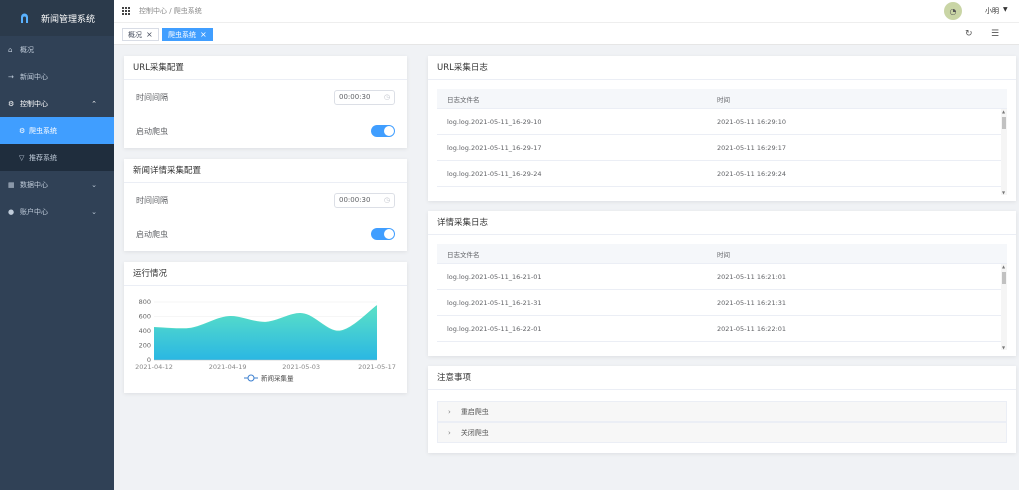 Image resolution: width=1019 pixels, height=490 pixels. What do you see at coordinates (11, 76) in the screenshot?
I see `arrow-right-icon: →` at bounding box center [11, 76].